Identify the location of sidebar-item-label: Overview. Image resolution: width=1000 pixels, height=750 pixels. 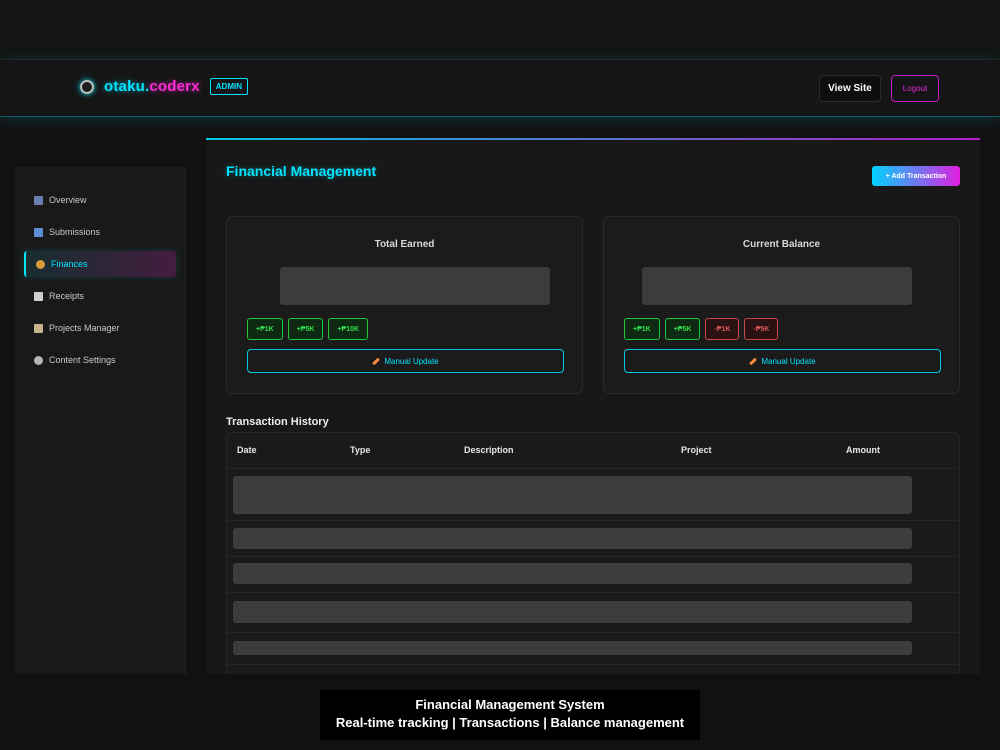
(68, 200).